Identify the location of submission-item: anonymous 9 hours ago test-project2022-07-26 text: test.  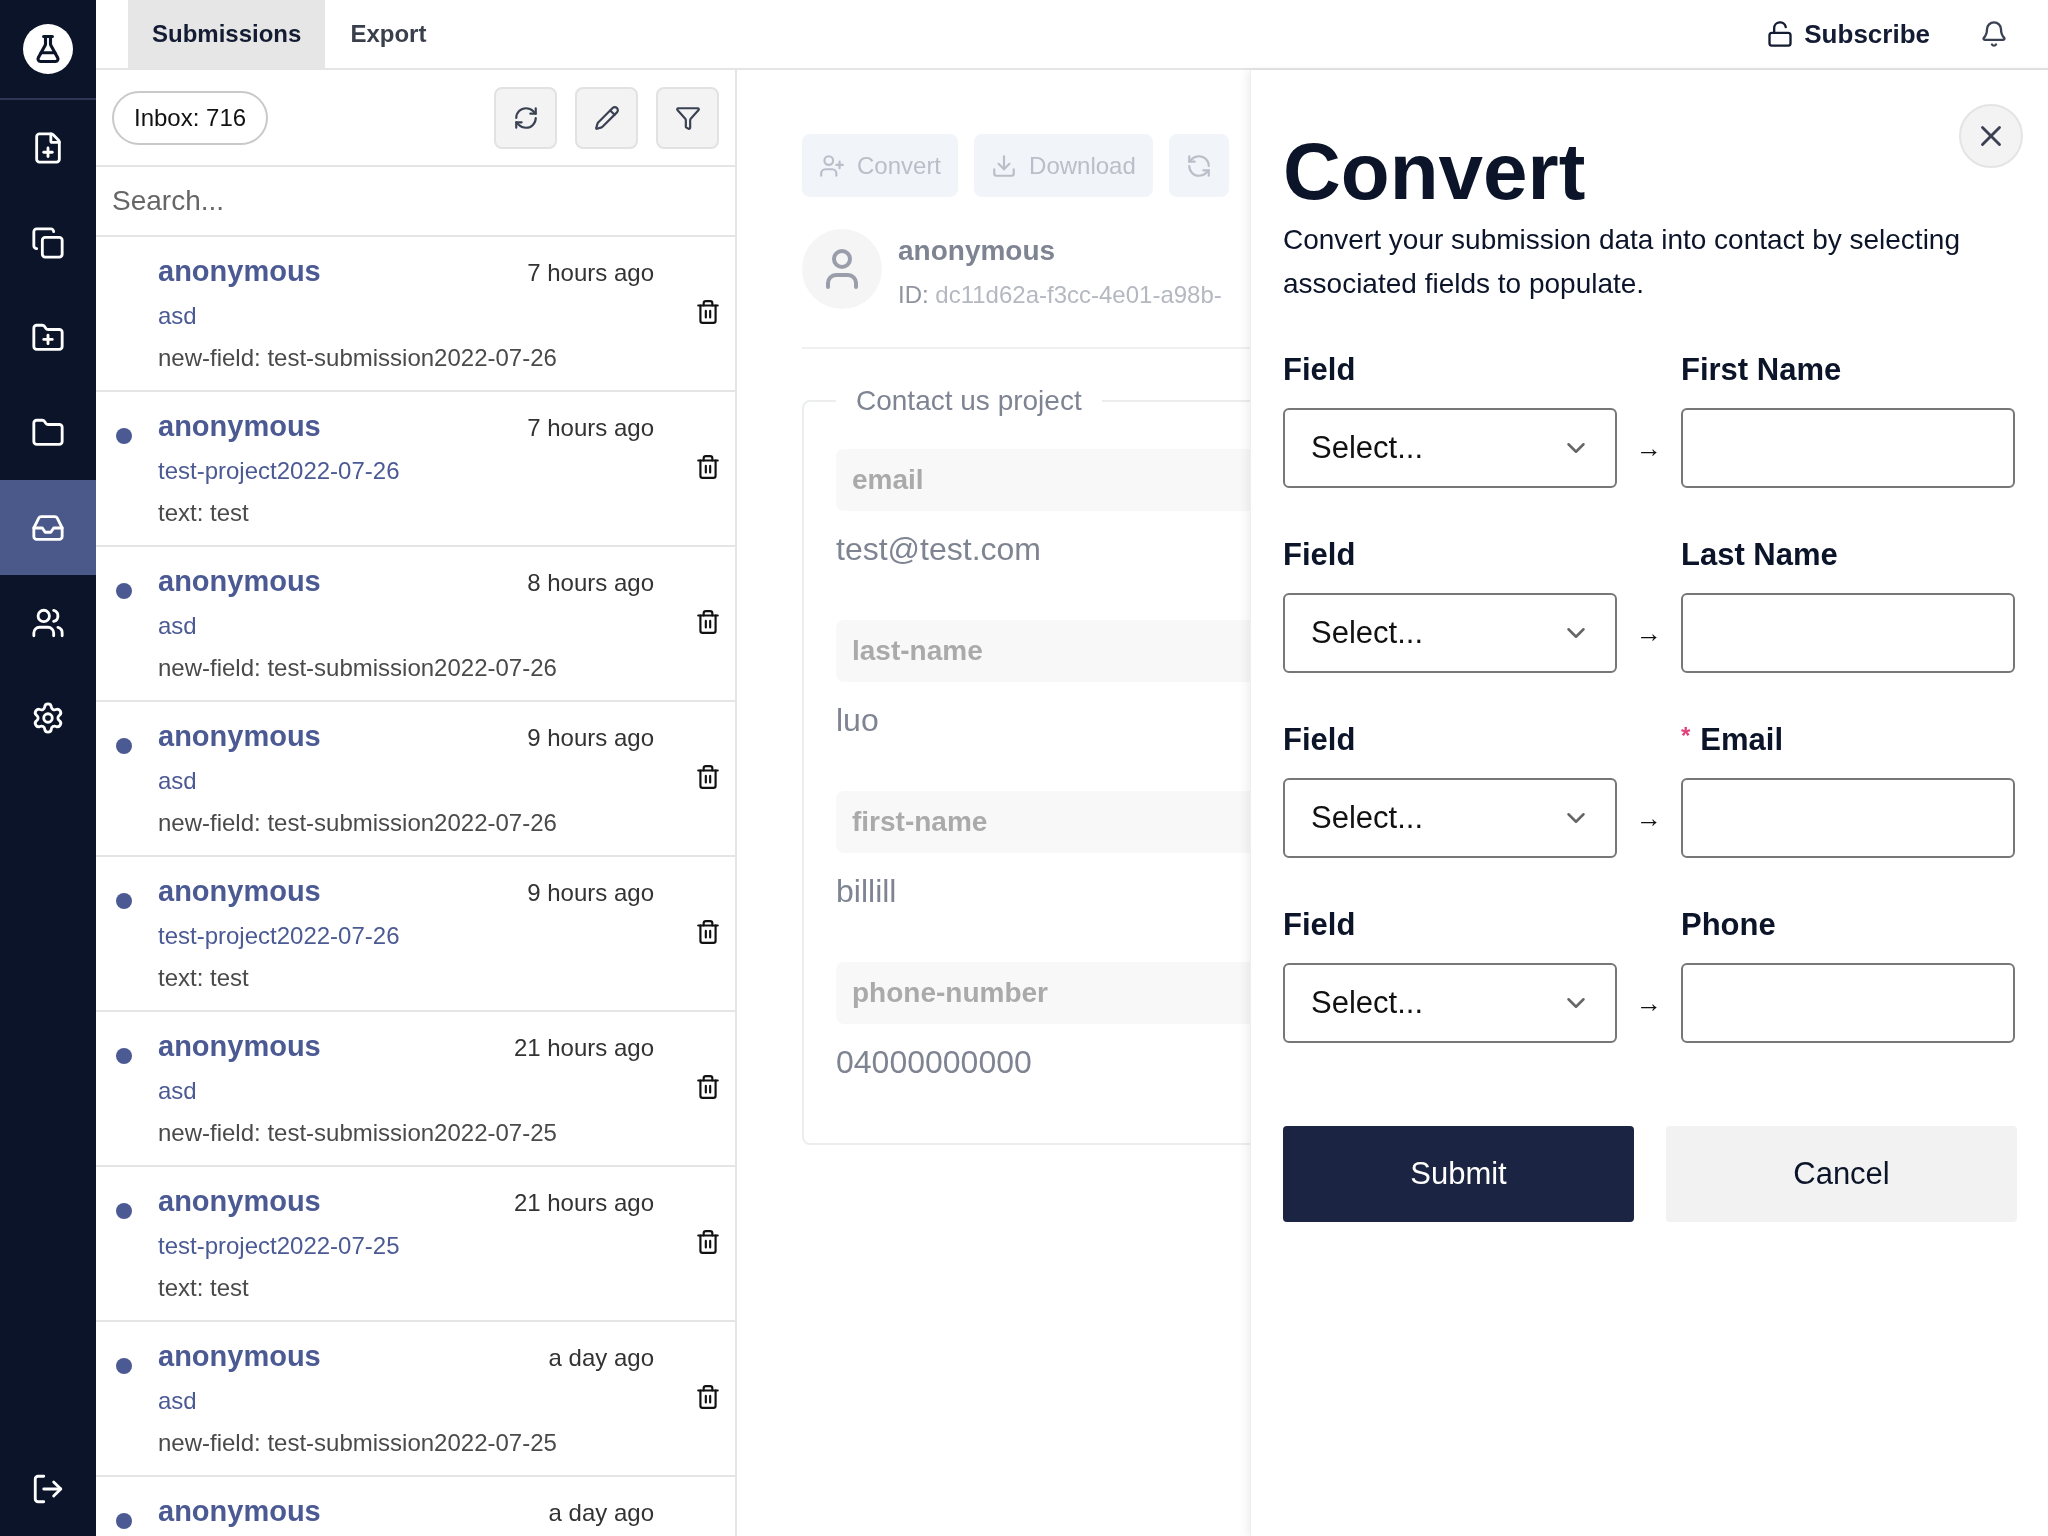
(415, 934).